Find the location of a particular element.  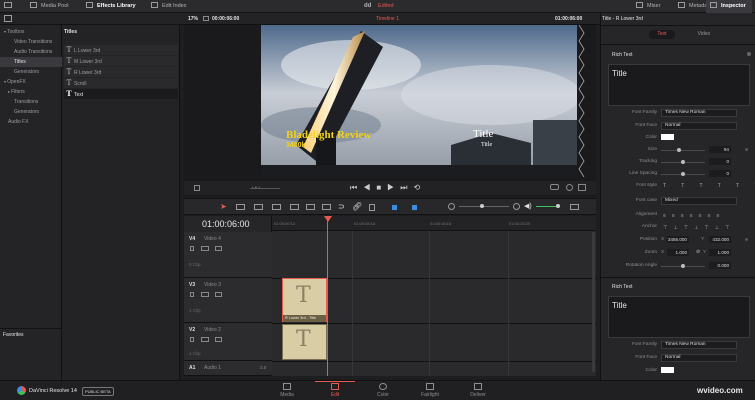

timeline-clip-v2: T is located at coordinates (304, 342).